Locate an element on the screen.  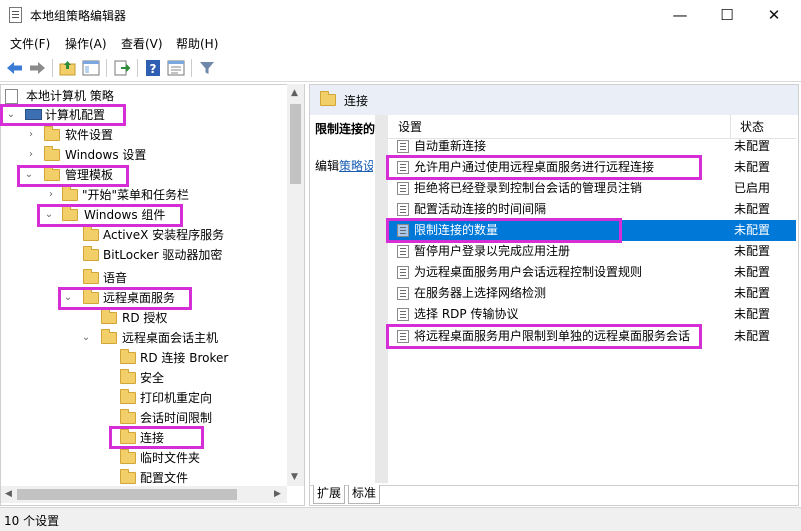
export-list-icon is located at coordinates (122, 68).